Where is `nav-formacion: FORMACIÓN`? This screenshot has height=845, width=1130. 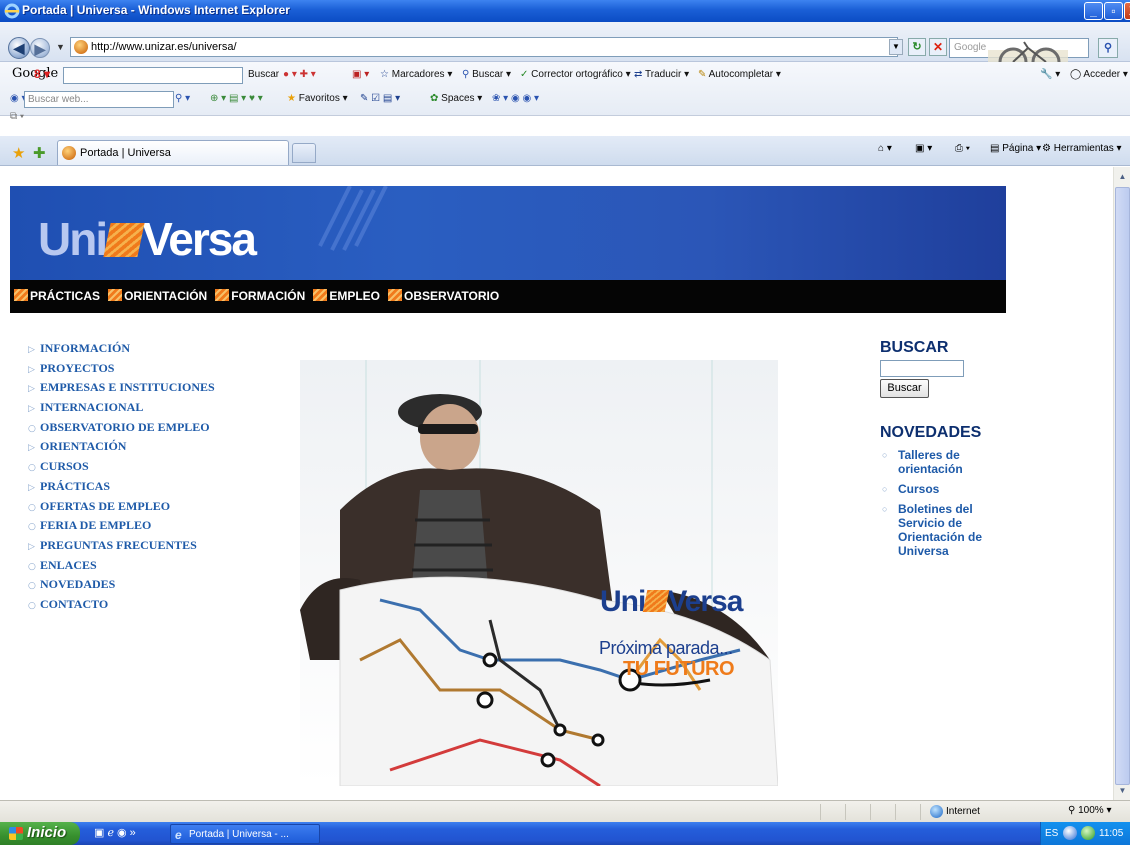
nav-formacion: FORMACIÓN is located at coordinates (260, 296).